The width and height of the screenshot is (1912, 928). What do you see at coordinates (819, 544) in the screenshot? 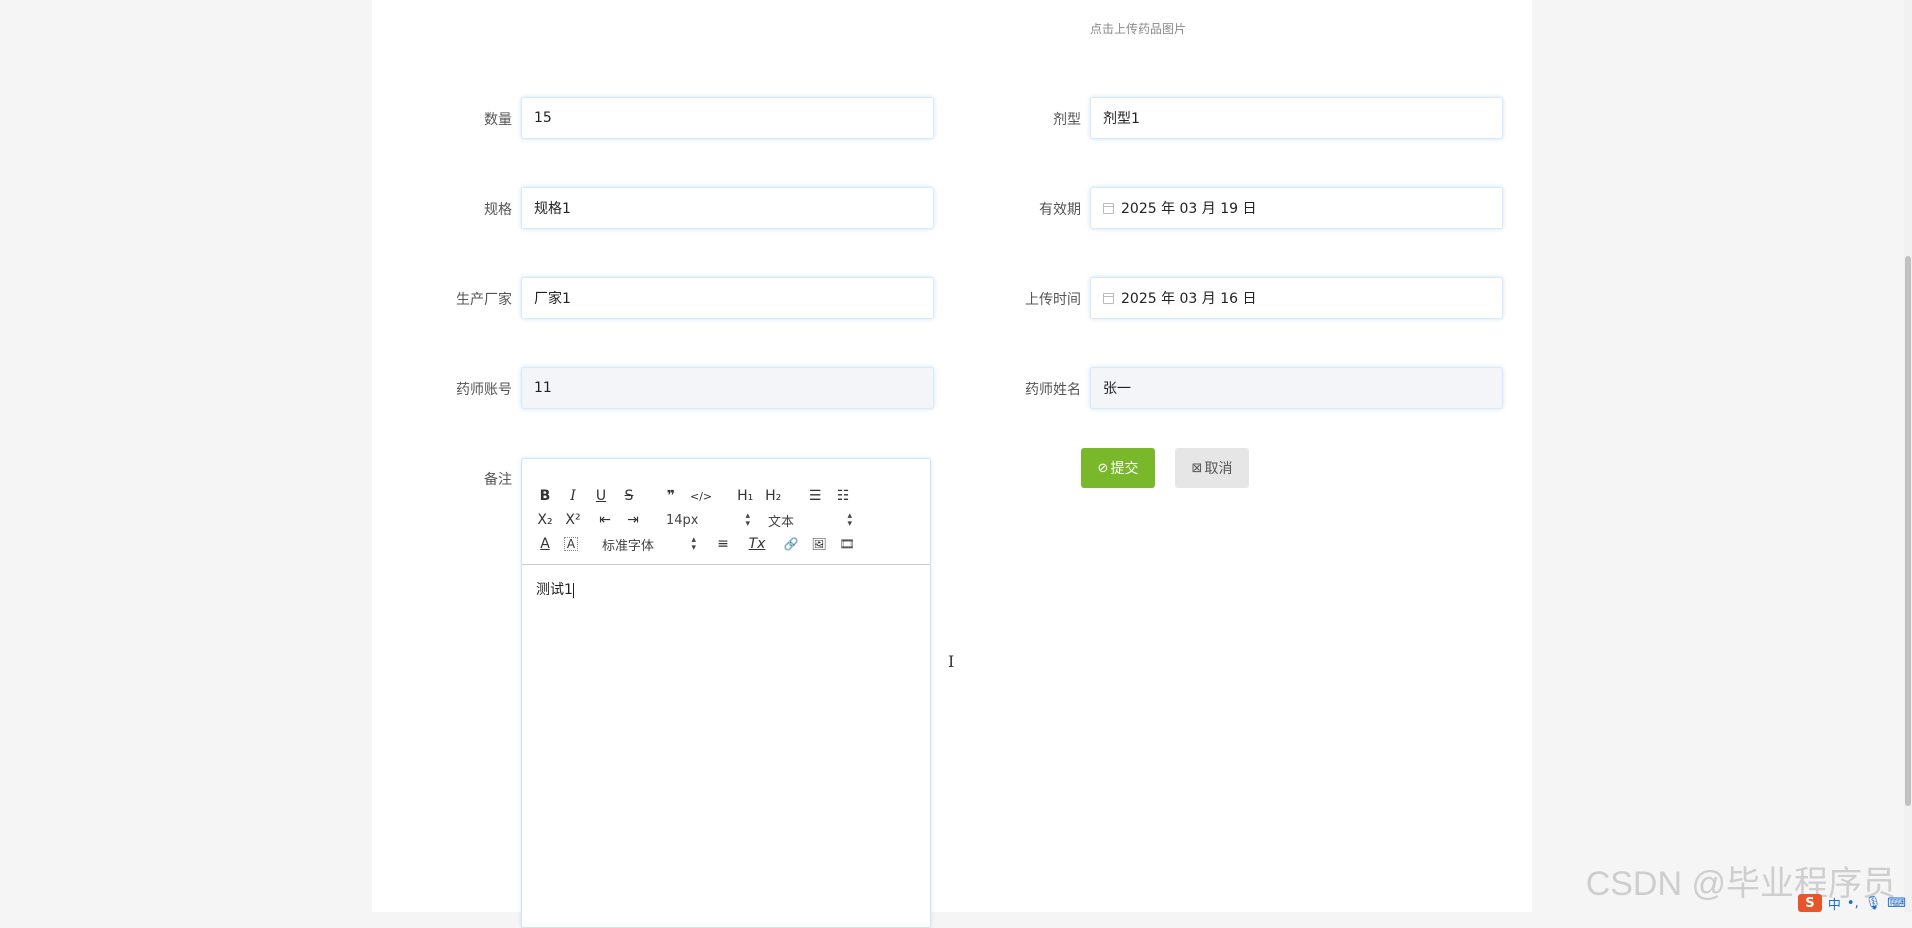
I see `image-button: 🖼` at bounding box center [819, 544].